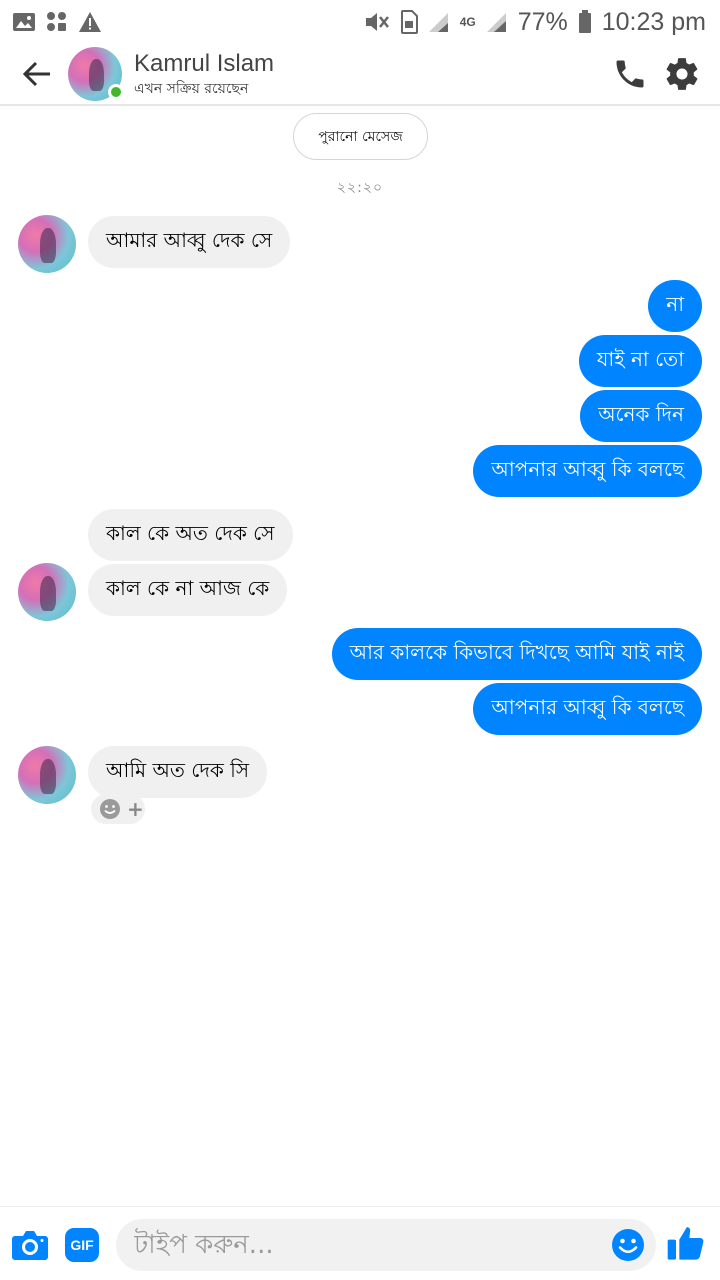 This screenshot has height=1280, width=720. I want to click on chat-header: Kamrul Islam এখন সক্রিয় রয়েছেন, so click(360, 75).